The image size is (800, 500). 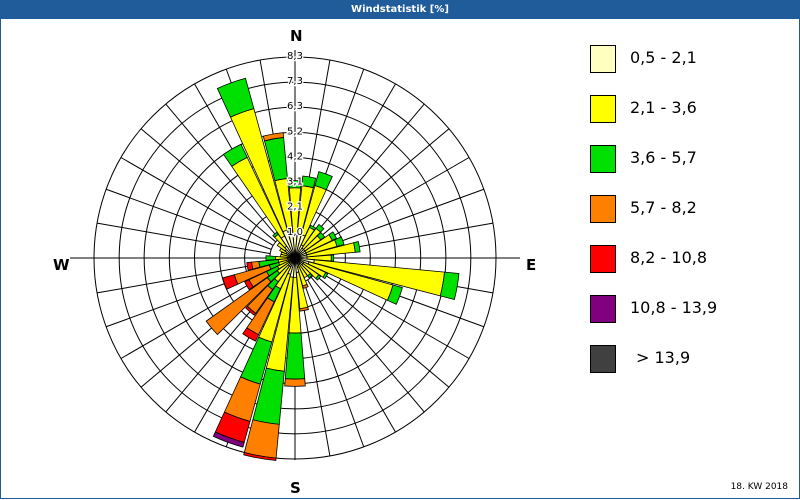 What do you see at coordinates (663, 157) in the screenshot?
I see `legend-label: 3,6 - 5,7` at bounding box center [663, 157].